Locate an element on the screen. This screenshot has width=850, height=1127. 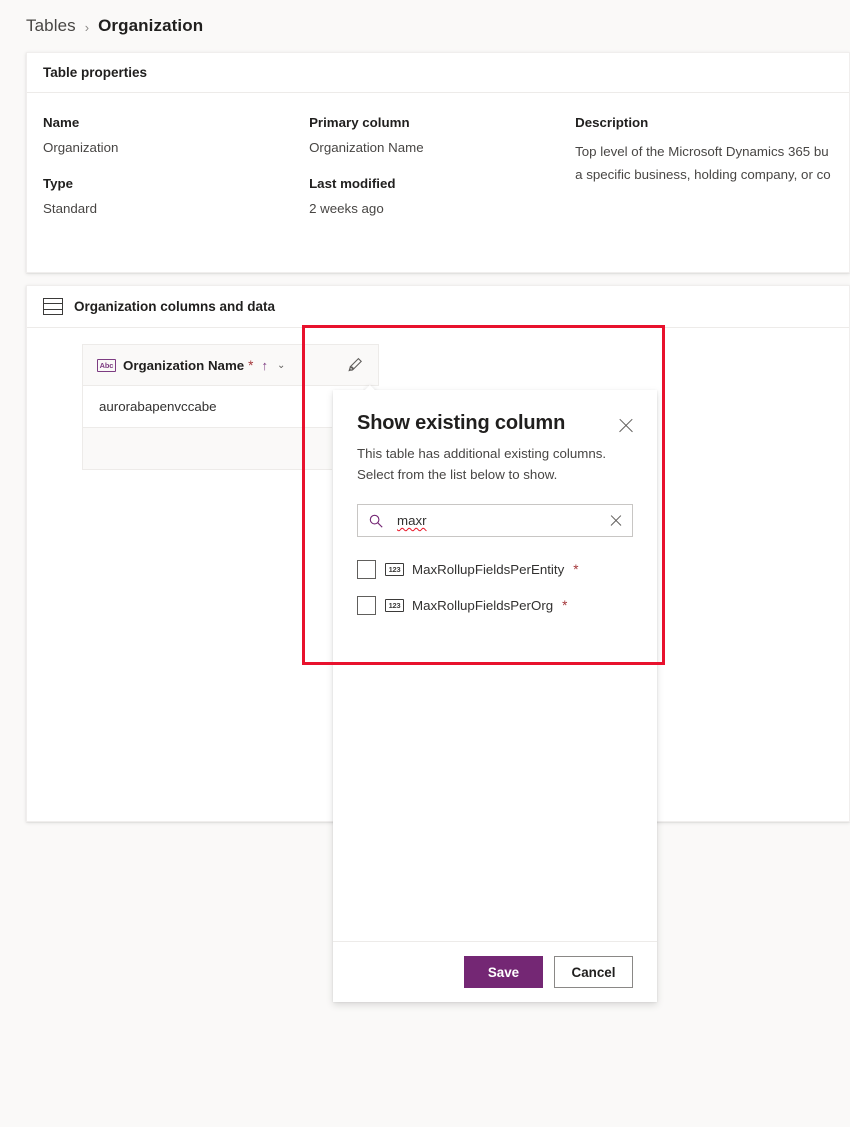
table-row-empty is located at coordinates (207, 449).